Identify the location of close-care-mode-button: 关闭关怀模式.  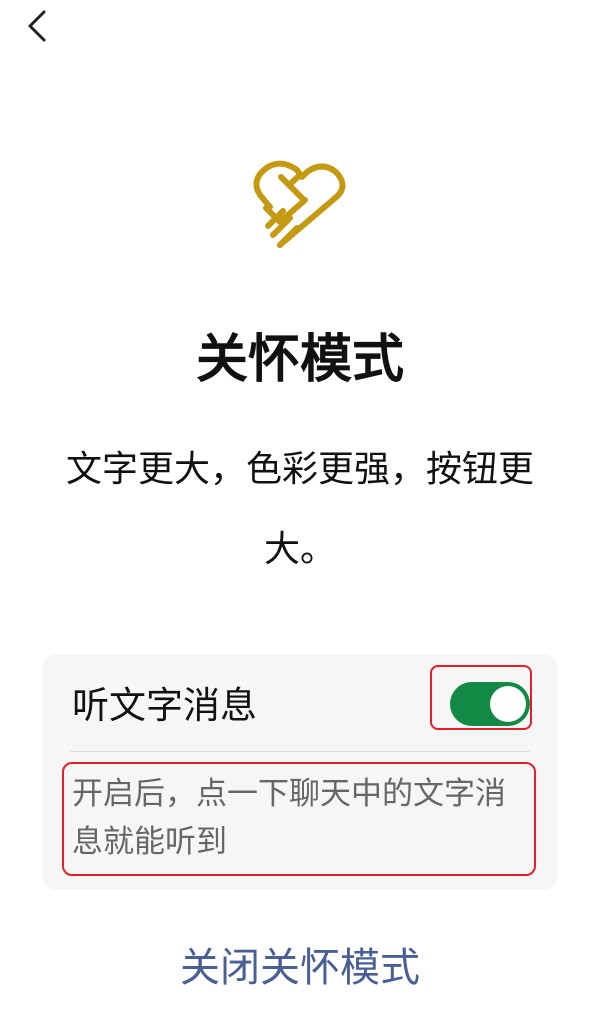
(300, 968).